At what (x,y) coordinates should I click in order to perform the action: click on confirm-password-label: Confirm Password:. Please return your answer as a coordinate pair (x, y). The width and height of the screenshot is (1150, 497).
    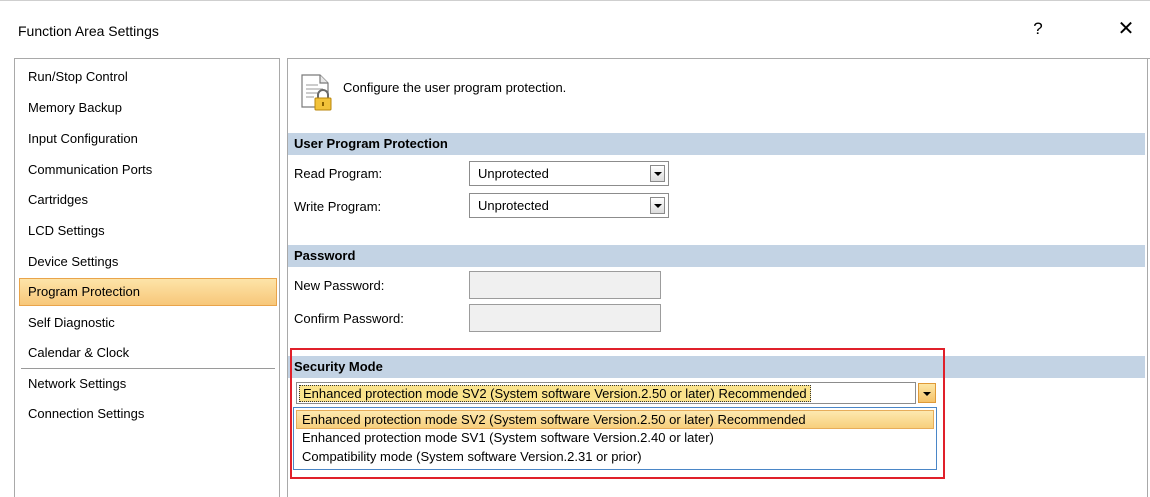
    Looking at the image, I should click on (349, 318).